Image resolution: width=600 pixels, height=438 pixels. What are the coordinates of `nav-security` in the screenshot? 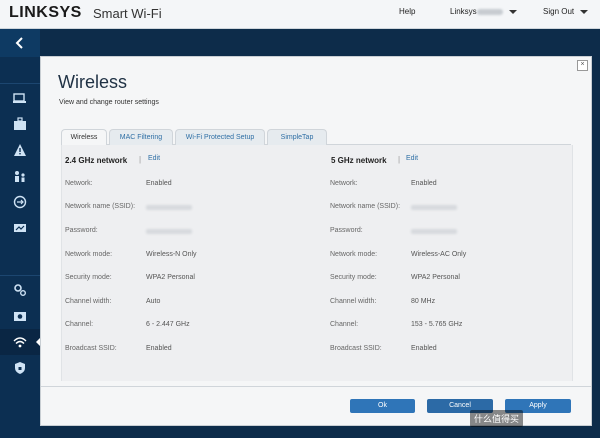 It's located at (20, 368).